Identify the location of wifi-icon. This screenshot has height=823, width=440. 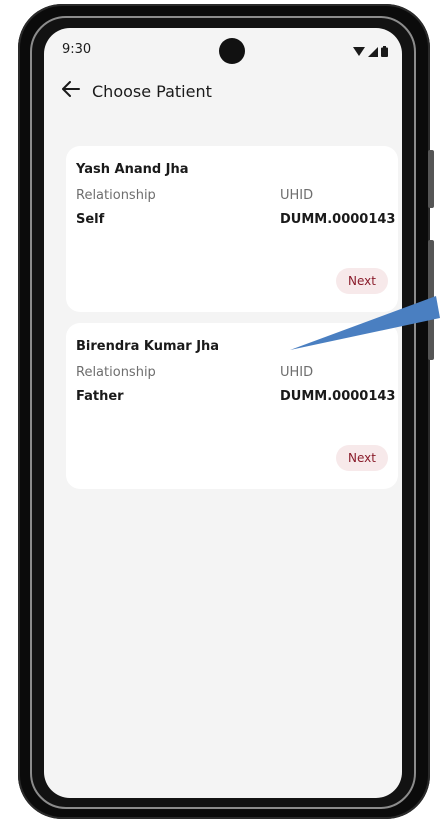
(359, 51).